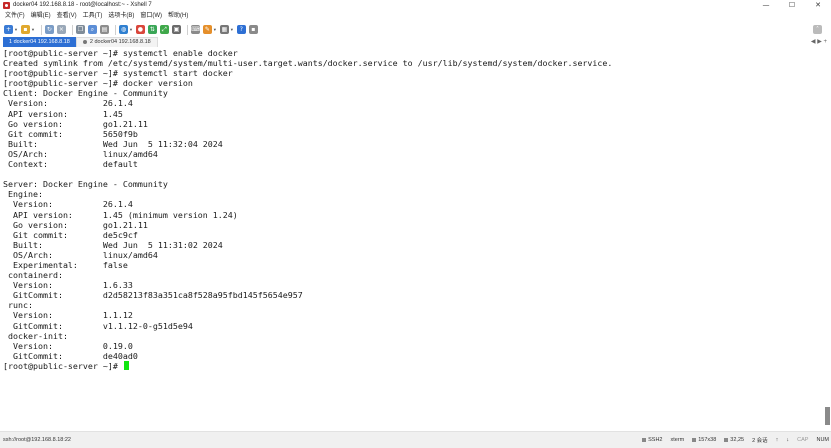  I want to click on protocol-status: SSH2, so click(652, 440).